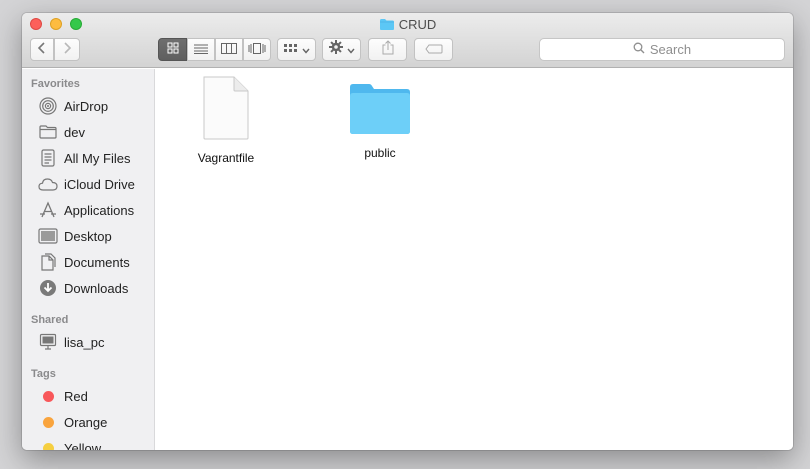  I want to click on sidebar-item-tag-yellow: Yellow, so click(96, 443).